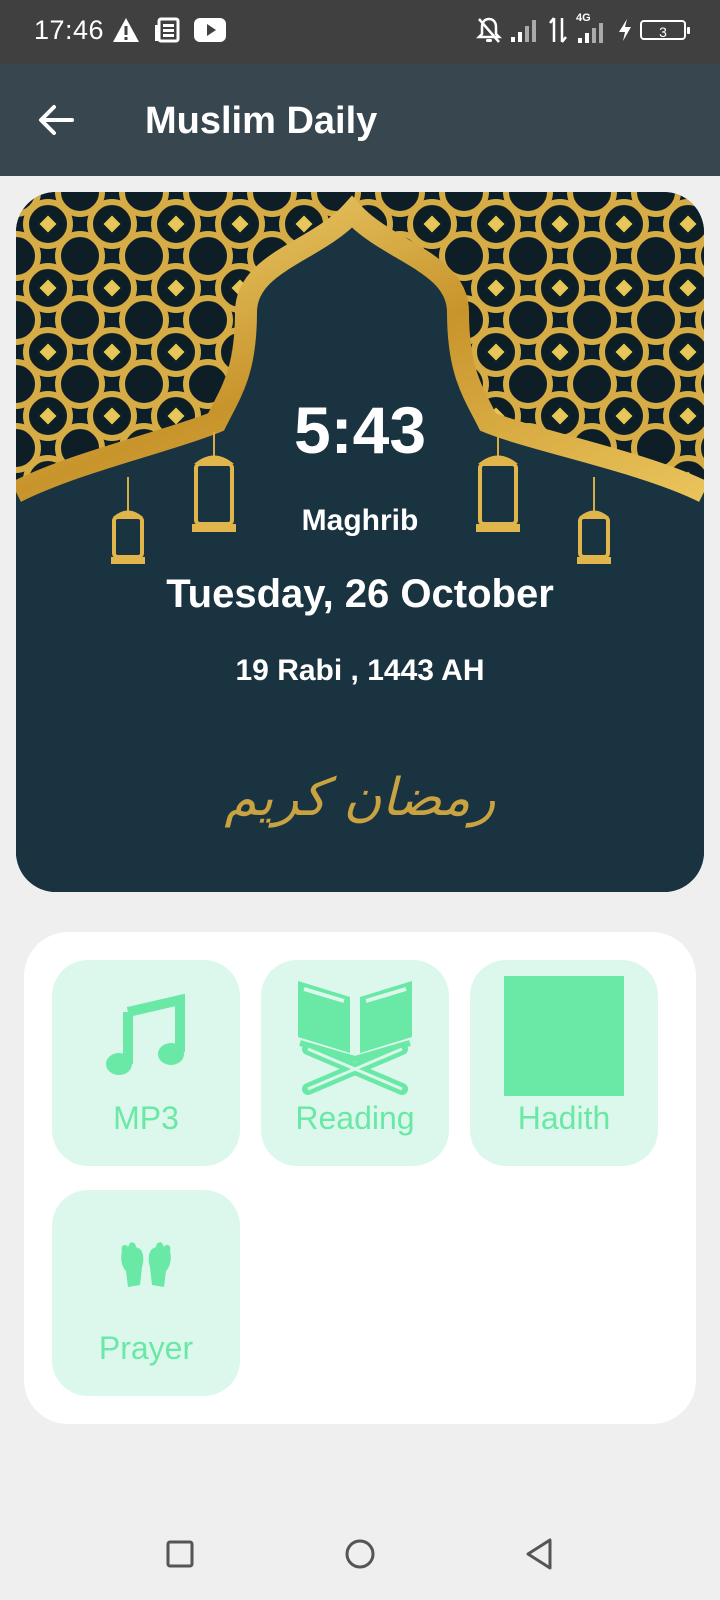 This screenshot has height=1600, width=720. What do you see at coordinates (360, 520) in the screenshot?
I see `prayer-name: Maghrib` at bounding box center [360, 520].